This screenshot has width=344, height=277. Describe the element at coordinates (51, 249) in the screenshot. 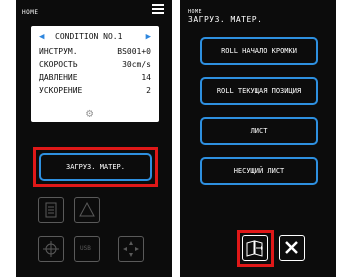

I see `origin-icon` at that location.